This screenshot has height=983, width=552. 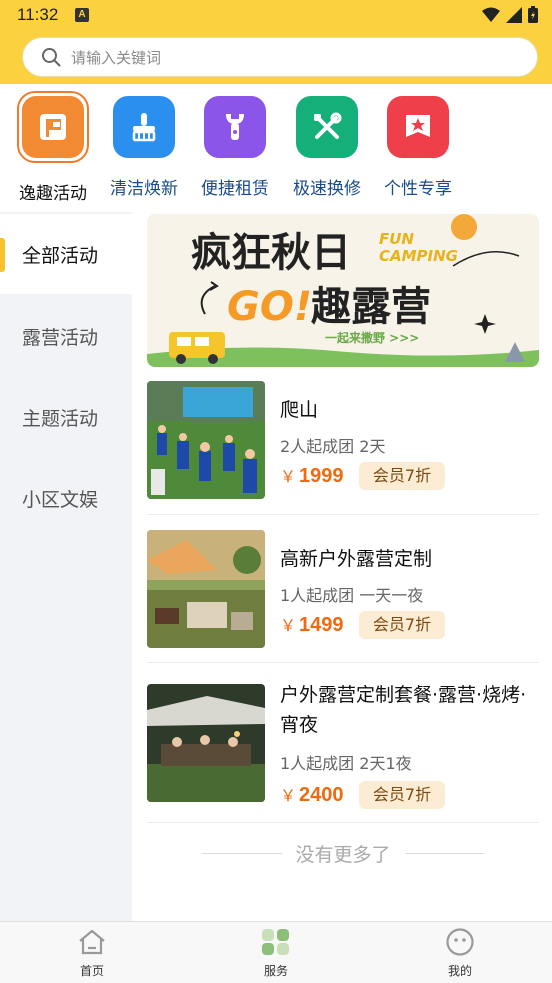 I want to click on bottom-tab-bar: 首页 服务 我的, so click(x=276, y=952).